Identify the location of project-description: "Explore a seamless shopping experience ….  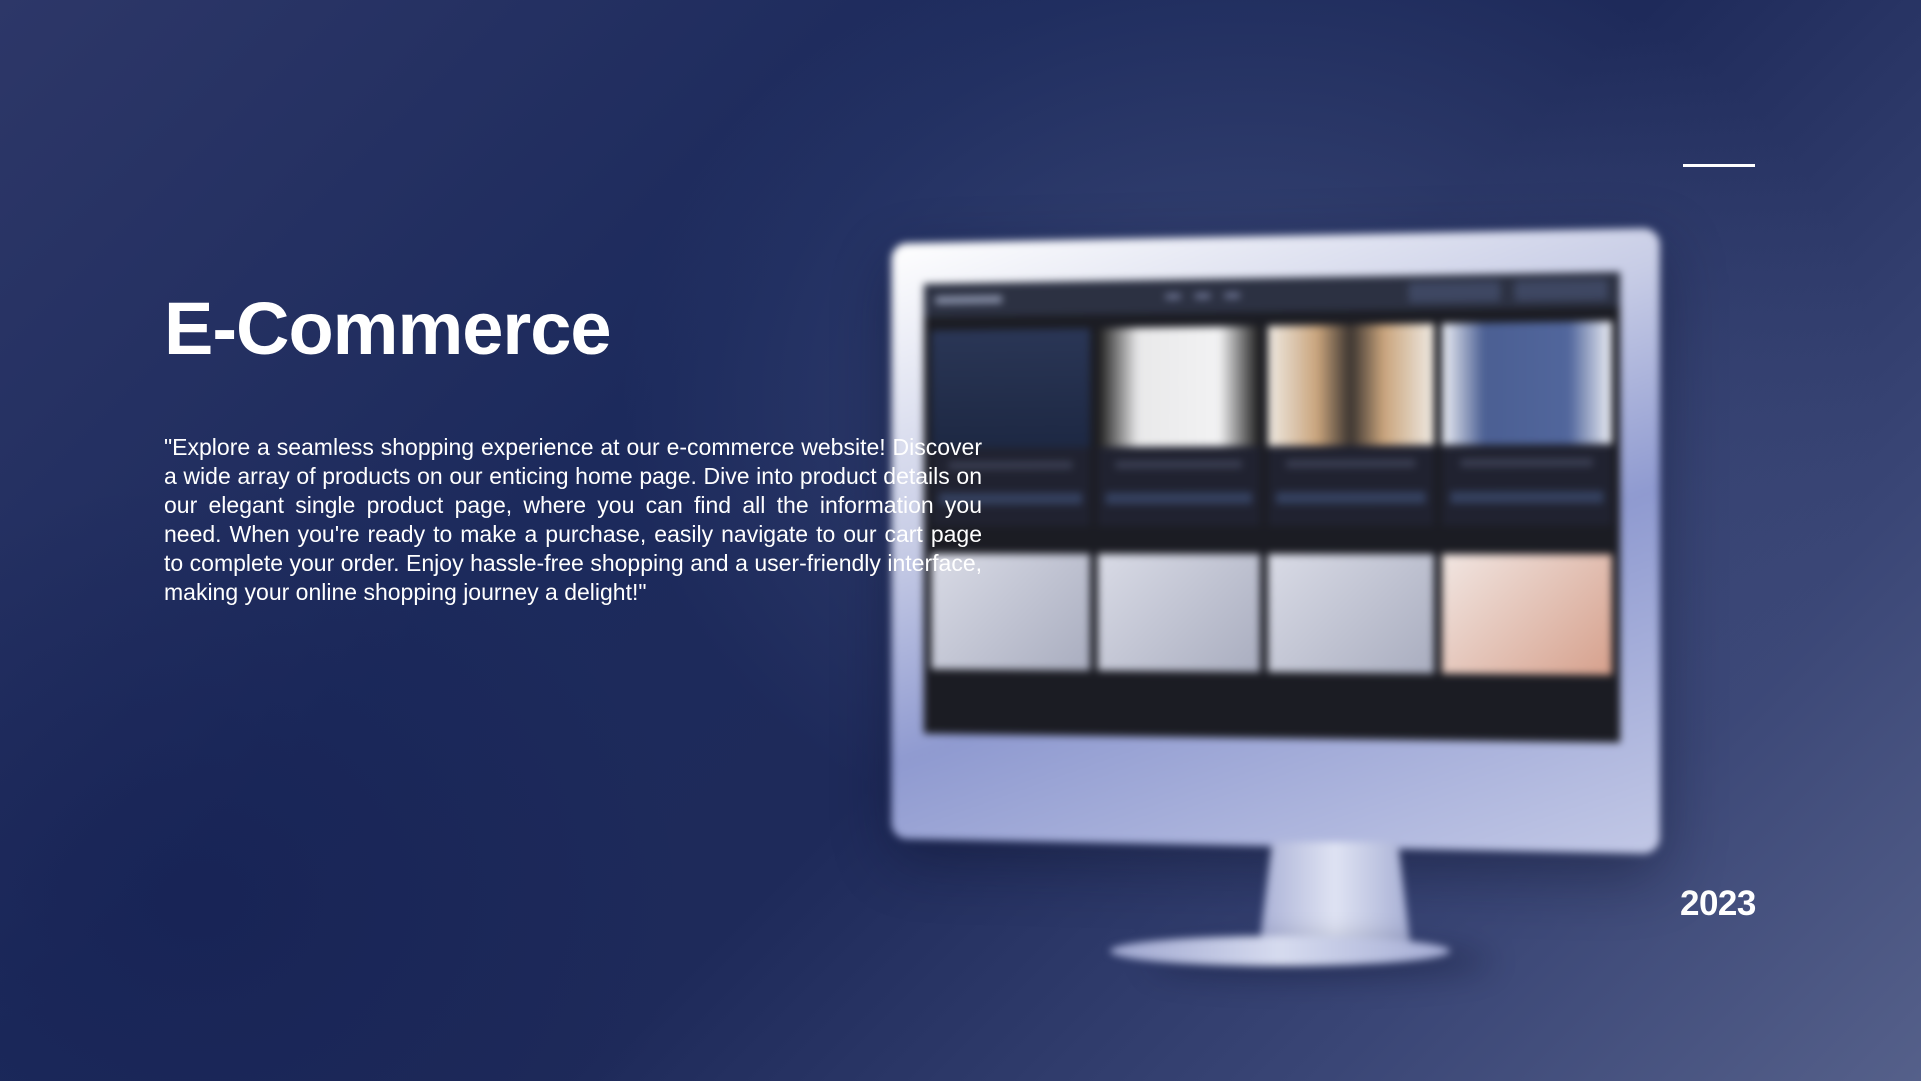
(573, 519).